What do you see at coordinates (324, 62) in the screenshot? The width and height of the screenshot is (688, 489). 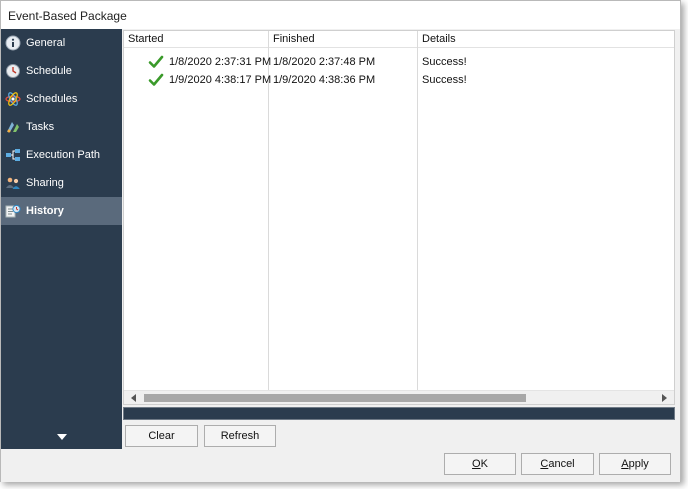 I see `cell-finished: 1/8/2020 2:37:48 PM` at bounding box center [324, 62].